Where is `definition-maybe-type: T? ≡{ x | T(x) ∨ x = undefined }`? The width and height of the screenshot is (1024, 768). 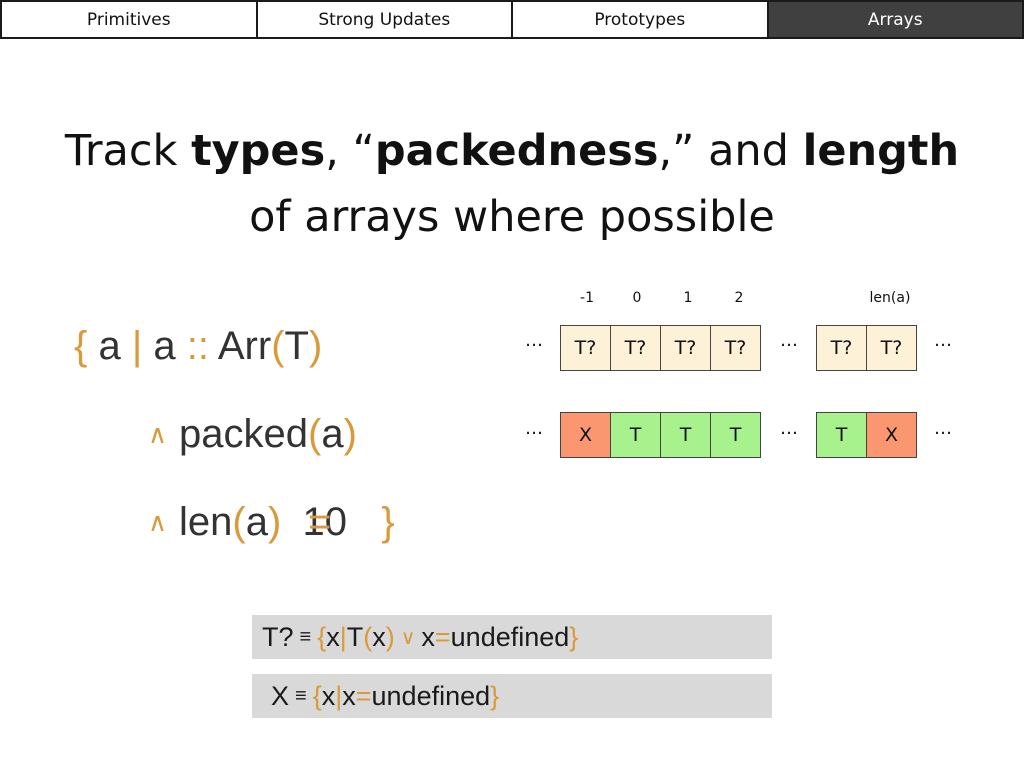 definition-maybe-type: T? ≡{ x | T(x) ∨ x = undefined } is located at coordinates (512, 637).